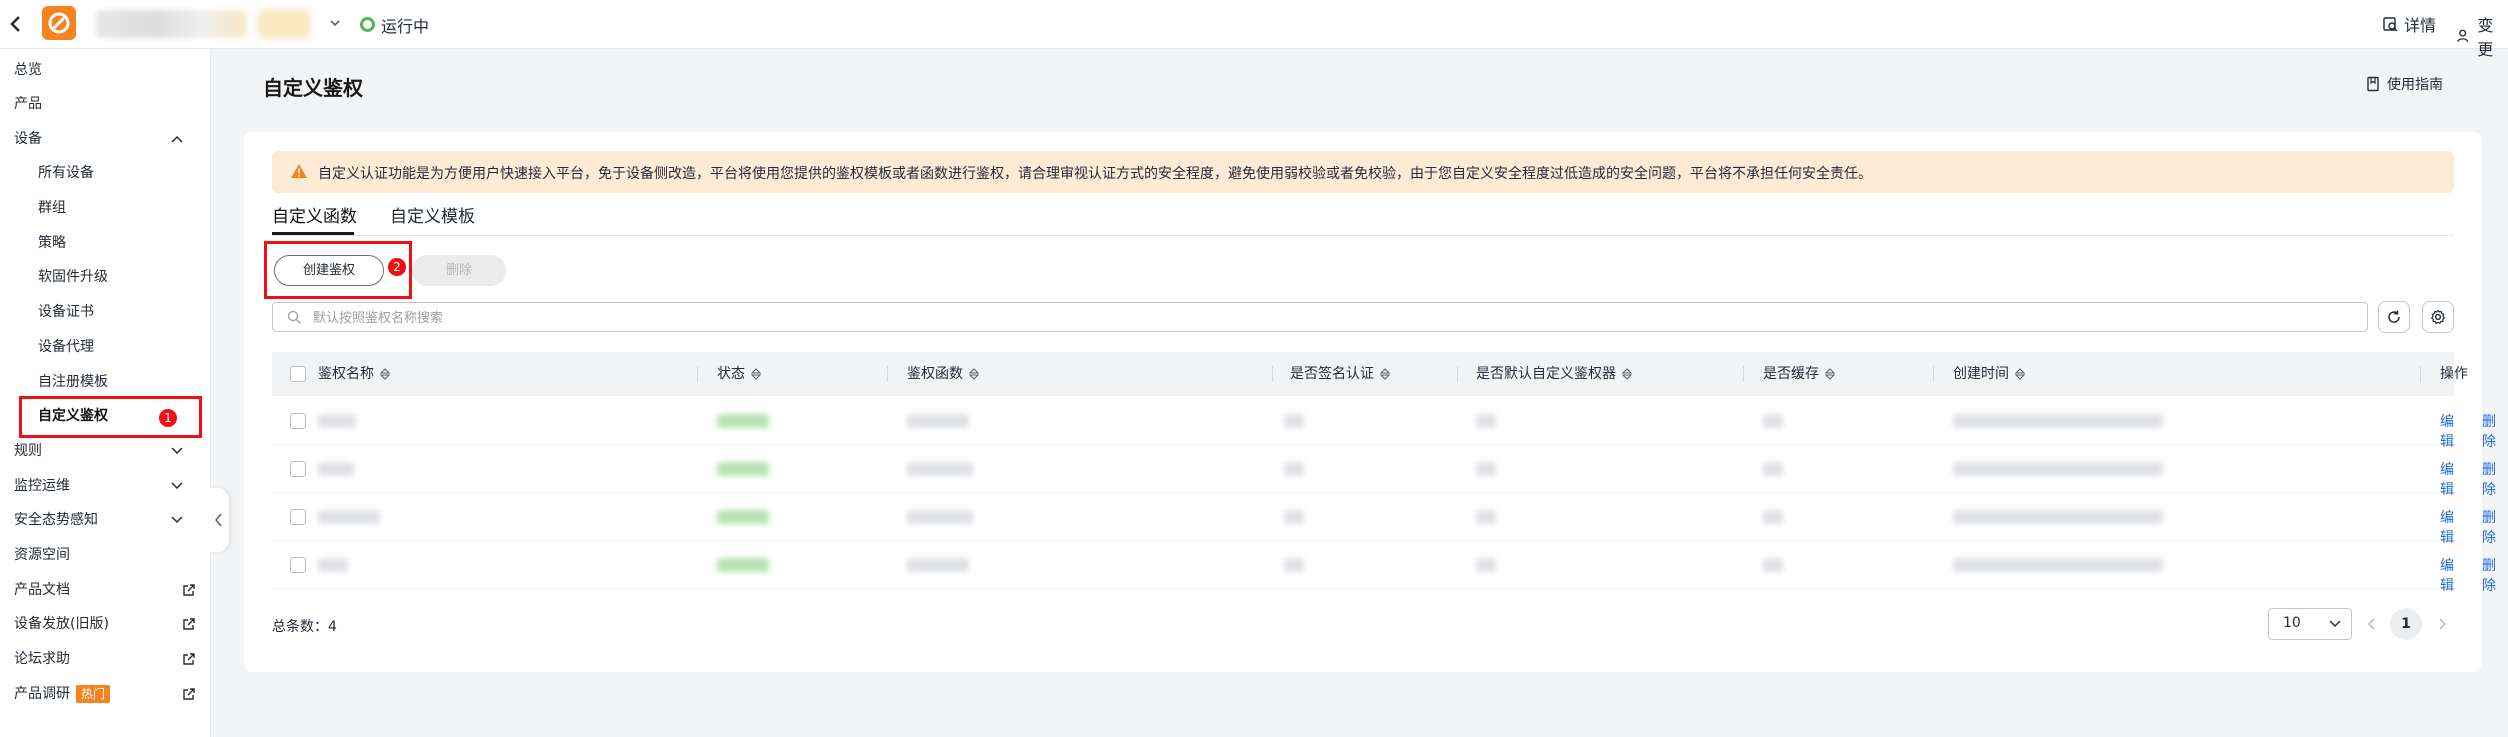  Describe the element at coordinates (105, 451) in the screenshot. I see `sidebar-item-rules: 规则` at that location.